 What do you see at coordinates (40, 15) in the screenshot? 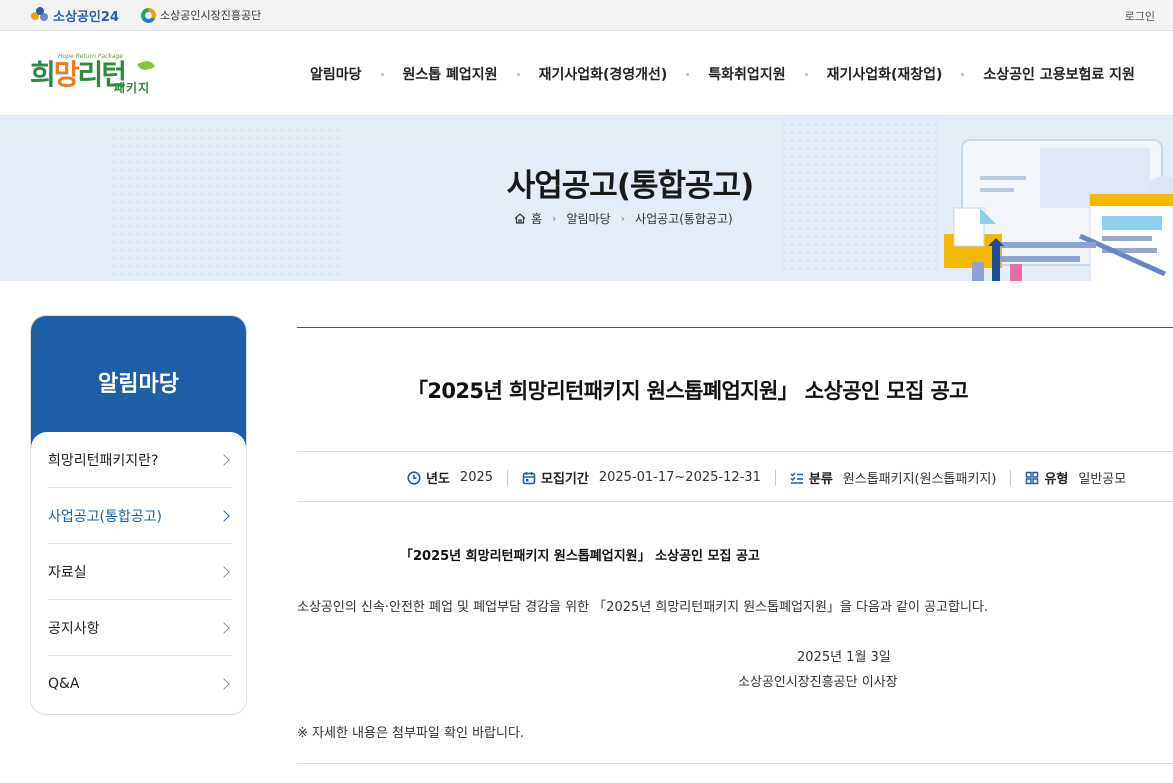
I see `sosanggongin24-logo-icon` at bounding box center [40, 15].